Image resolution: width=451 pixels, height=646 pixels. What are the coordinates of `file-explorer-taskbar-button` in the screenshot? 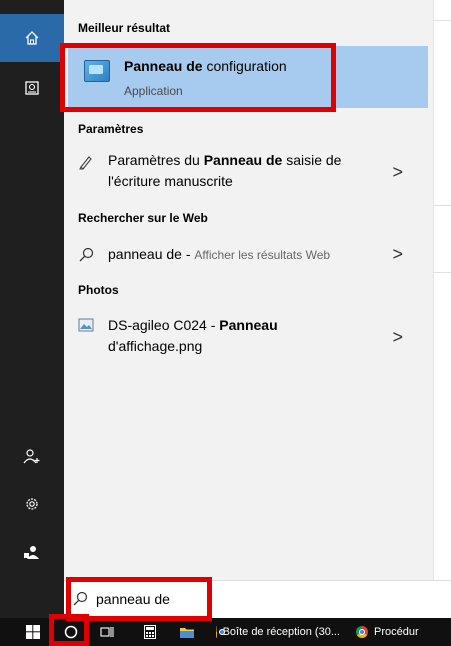 It's located at (187, 632).